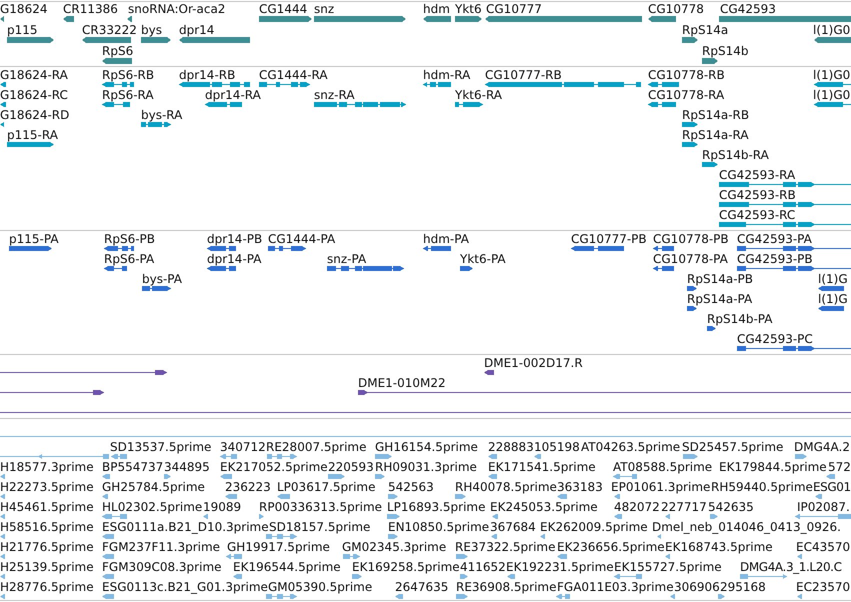 This screenshot has height=602, width=851. What do you see at coordinates (248, 487) in the screenshot?
I see `est-label: 236223` at bounding box center [248, 487].